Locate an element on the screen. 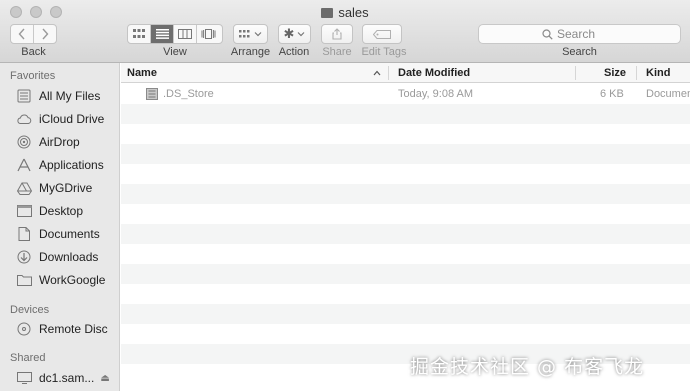 Image resolution: width=690 pixels, height=391 pixels. shared-header: Shared is located at coordinates (28, 358).